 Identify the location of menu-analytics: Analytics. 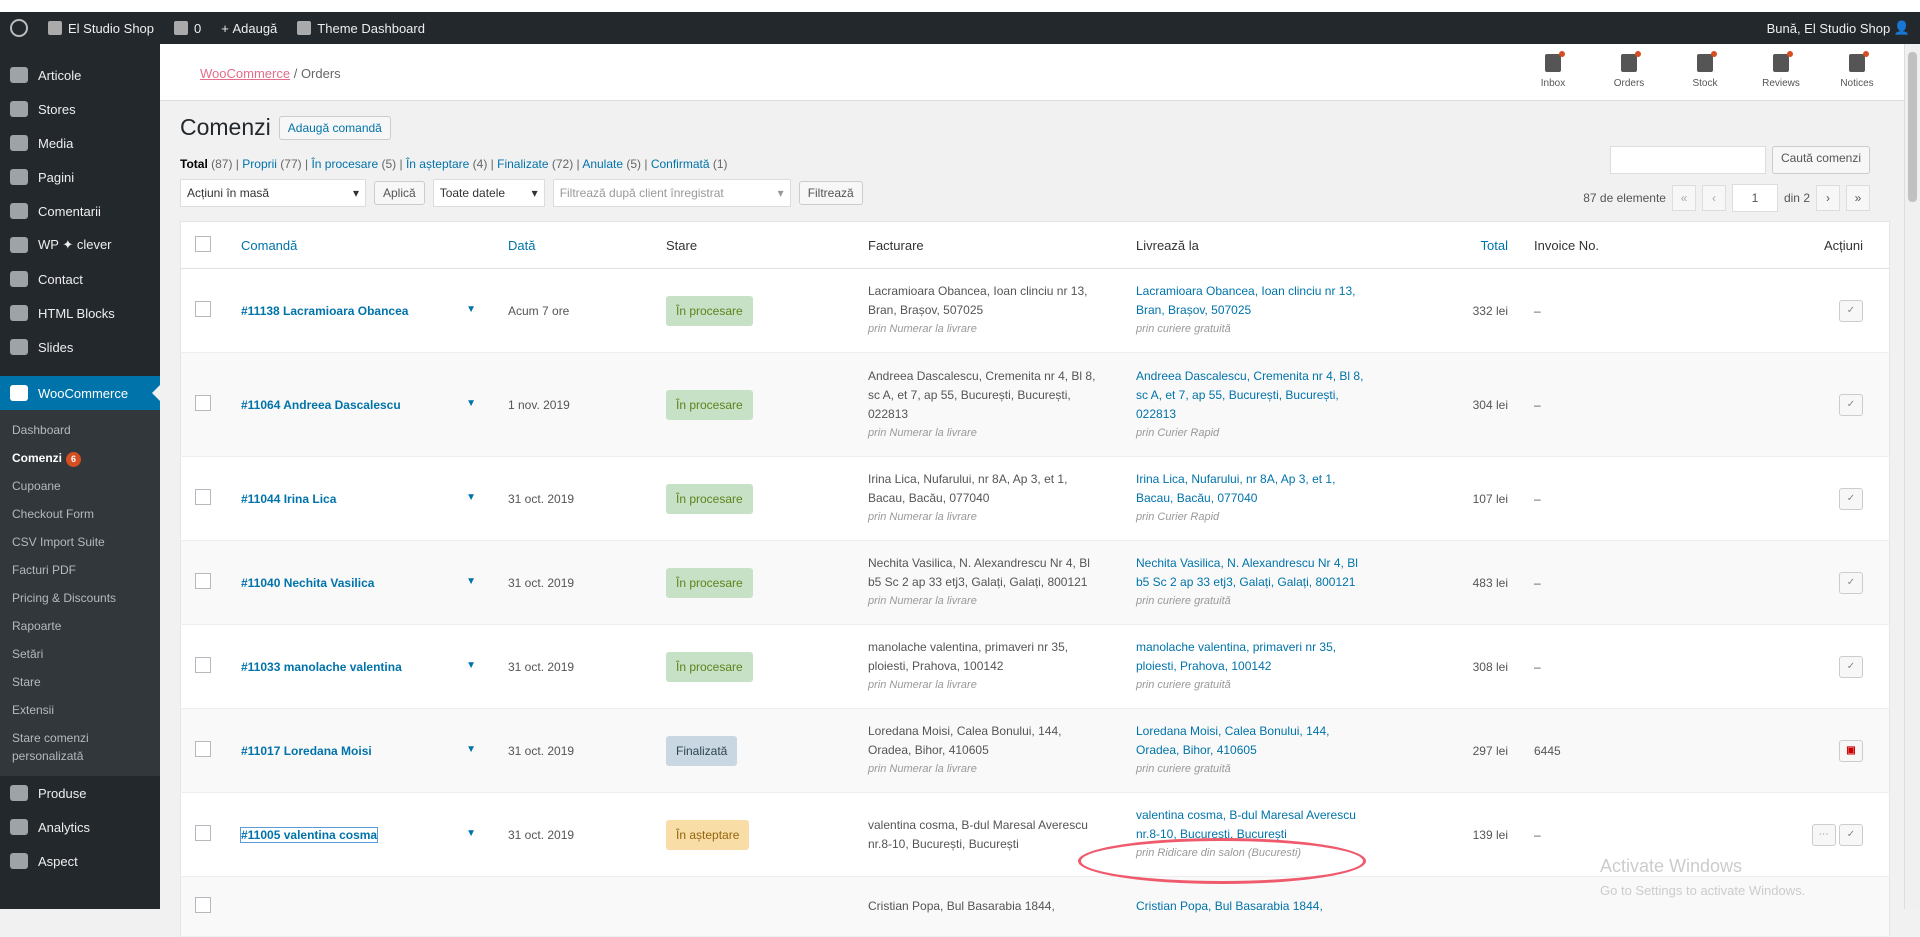
(80, 827).